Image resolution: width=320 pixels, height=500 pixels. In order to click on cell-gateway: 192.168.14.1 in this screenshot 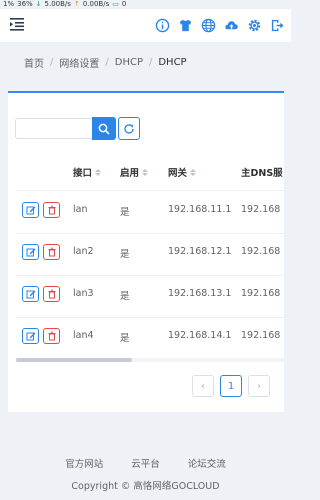, I will do `click(200, 335)`.